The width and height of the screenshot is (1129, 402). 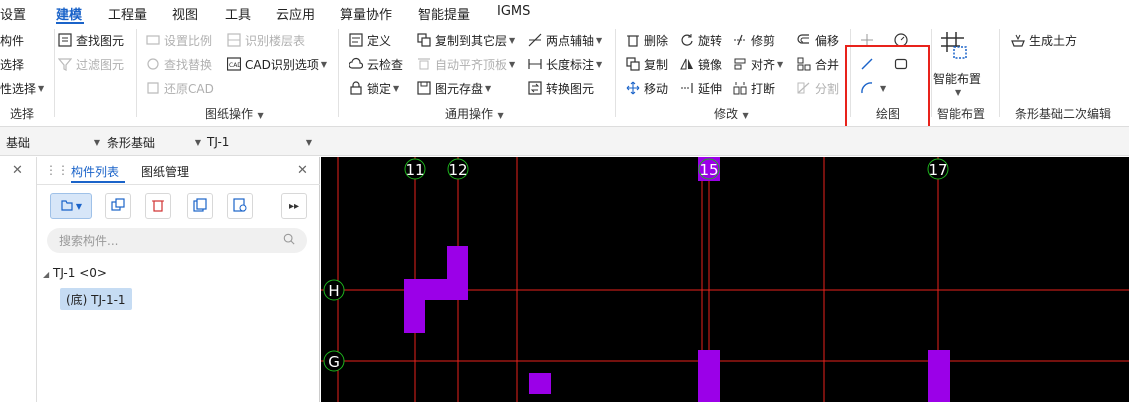 I want to click on copy-to-other-floor-button: 复制到其它层 ▼, so click(x=466, y=40).